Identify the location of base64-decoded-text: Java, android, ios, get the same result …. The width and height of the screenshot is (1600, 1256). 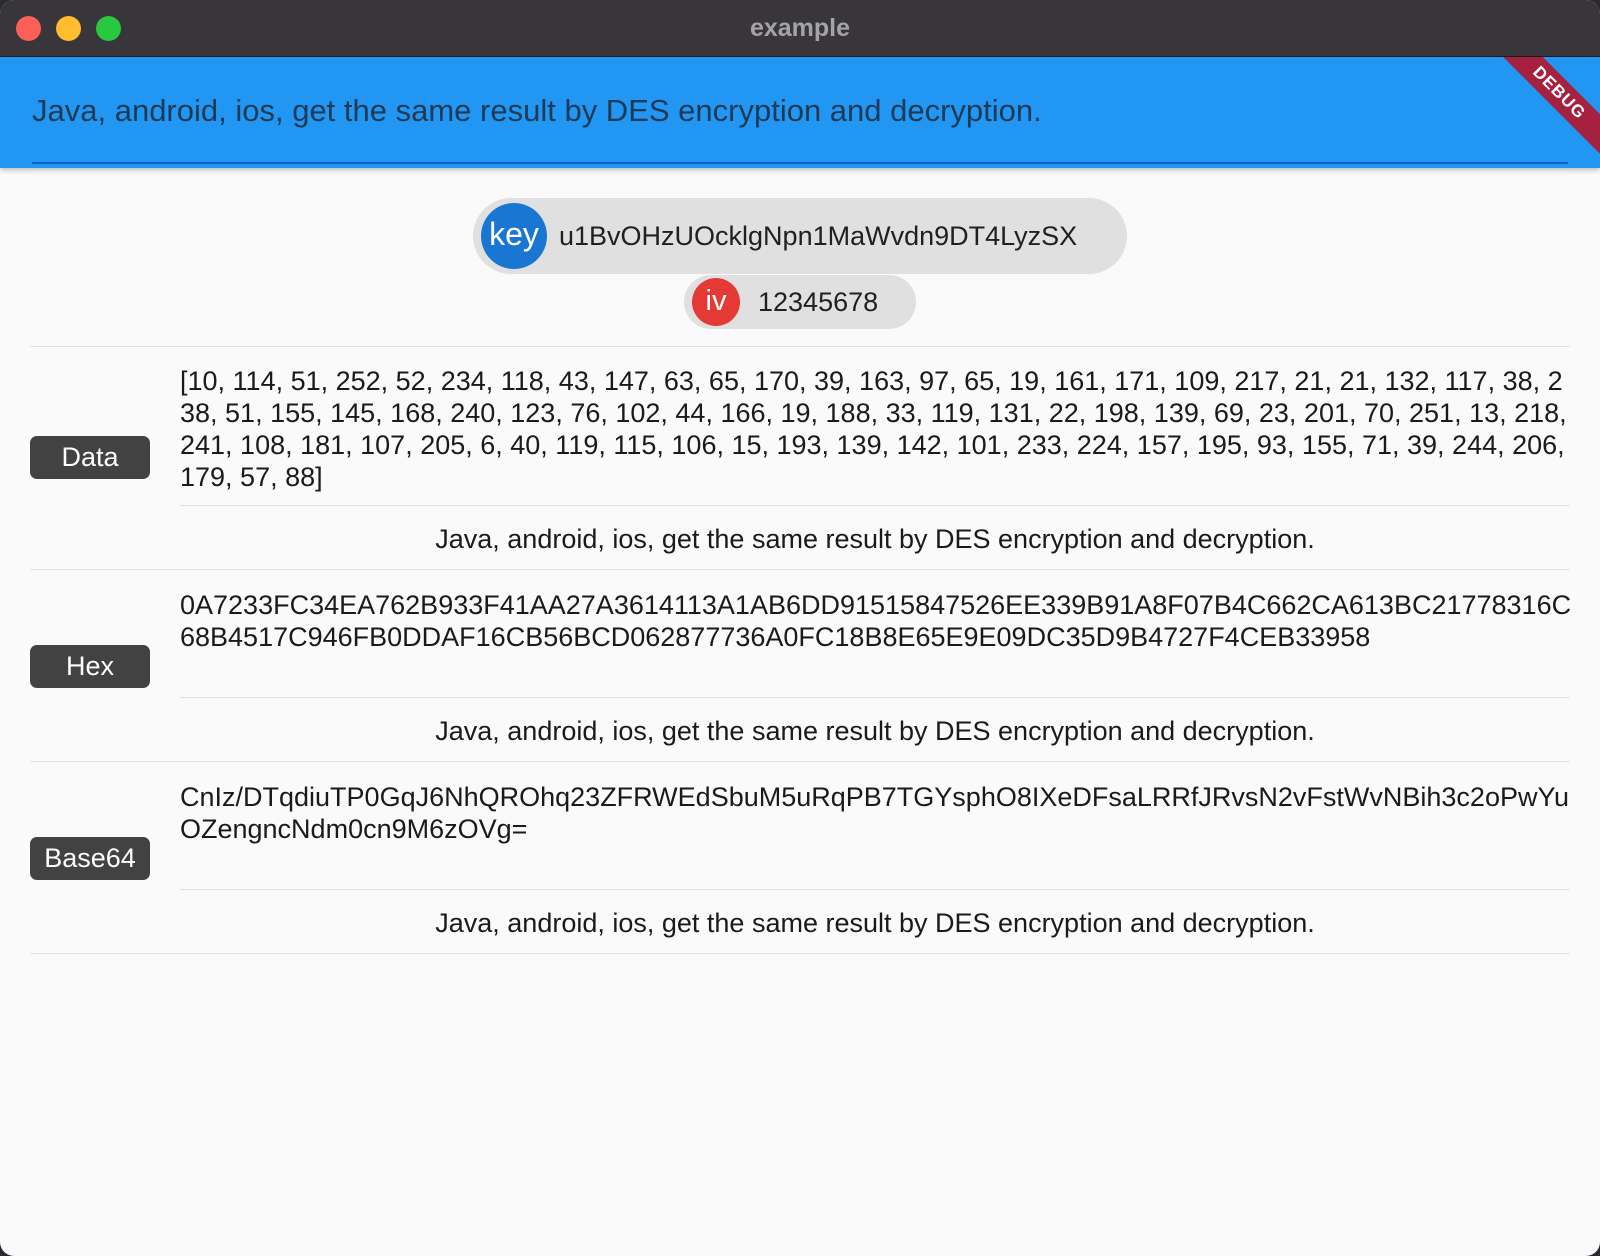
(875, 923).